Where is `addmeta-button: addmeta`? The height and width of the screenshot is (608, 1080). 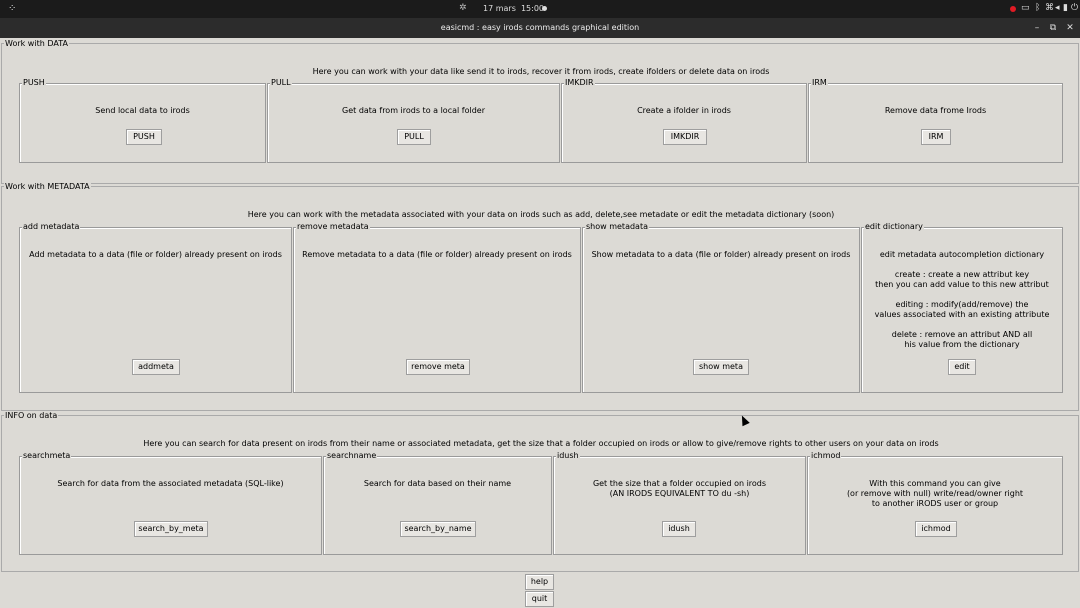
addmeta-button: addmeta is located at coordinates (156, 367).